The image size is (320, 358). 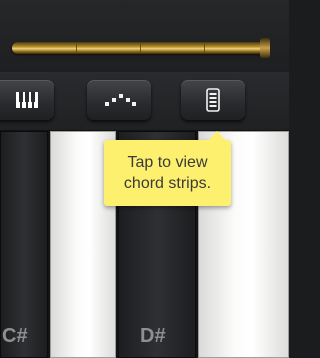 What do you see at coordinates (167, 183) in the screenshot?
I see `tooltip-line-2: chord strips.` at bounding box center [167, 183].